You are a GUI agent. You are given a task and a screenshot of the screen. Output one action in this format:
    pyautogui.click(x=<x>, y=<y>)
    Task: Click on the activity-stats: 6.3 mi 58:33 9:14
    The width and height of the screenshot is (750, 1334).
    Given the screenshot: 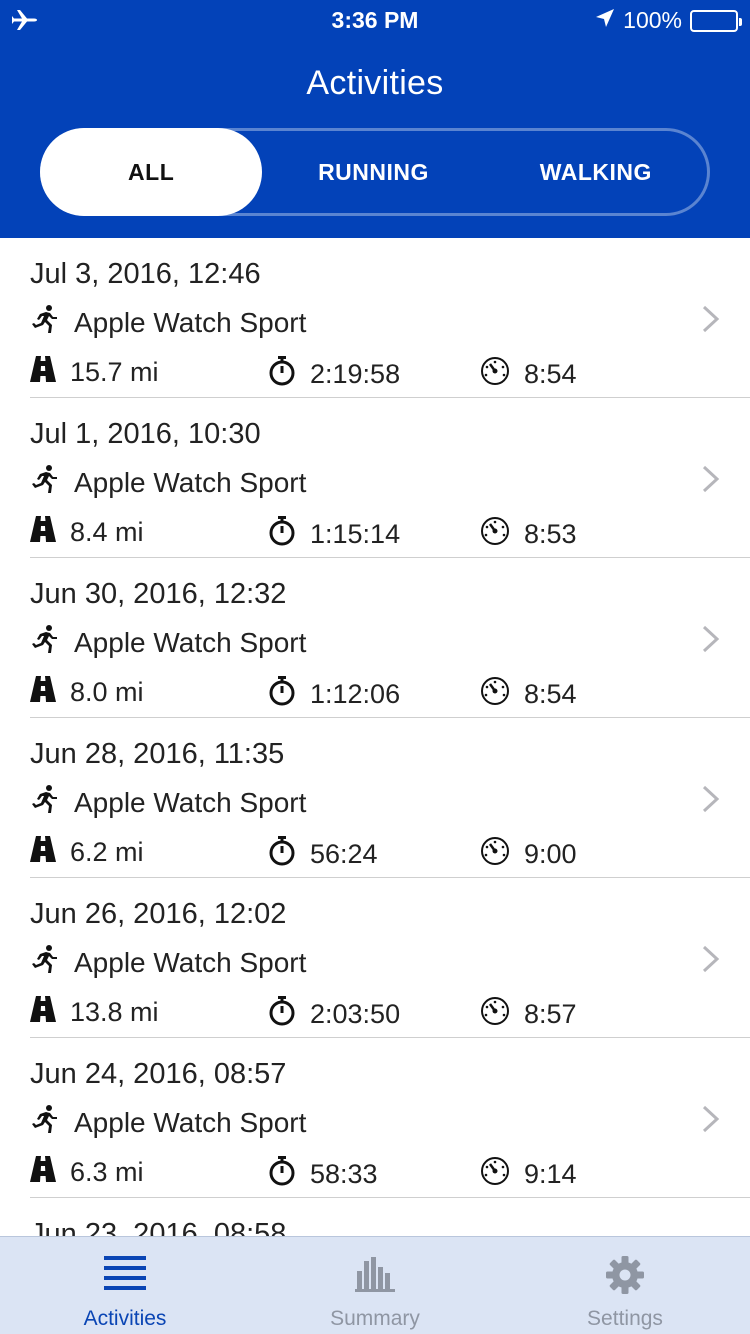 What is the action you would take?
    pyautogui.click(x=330, y=1174)
    